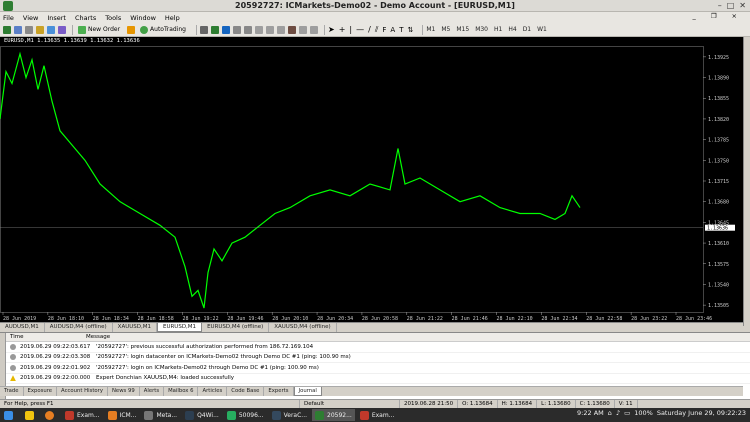 The image size is (750, 422). What do you see at coordinates (445, 29) in the screenshot?
I see `timeframe-m5: M5` at bounding box center [445, 29].